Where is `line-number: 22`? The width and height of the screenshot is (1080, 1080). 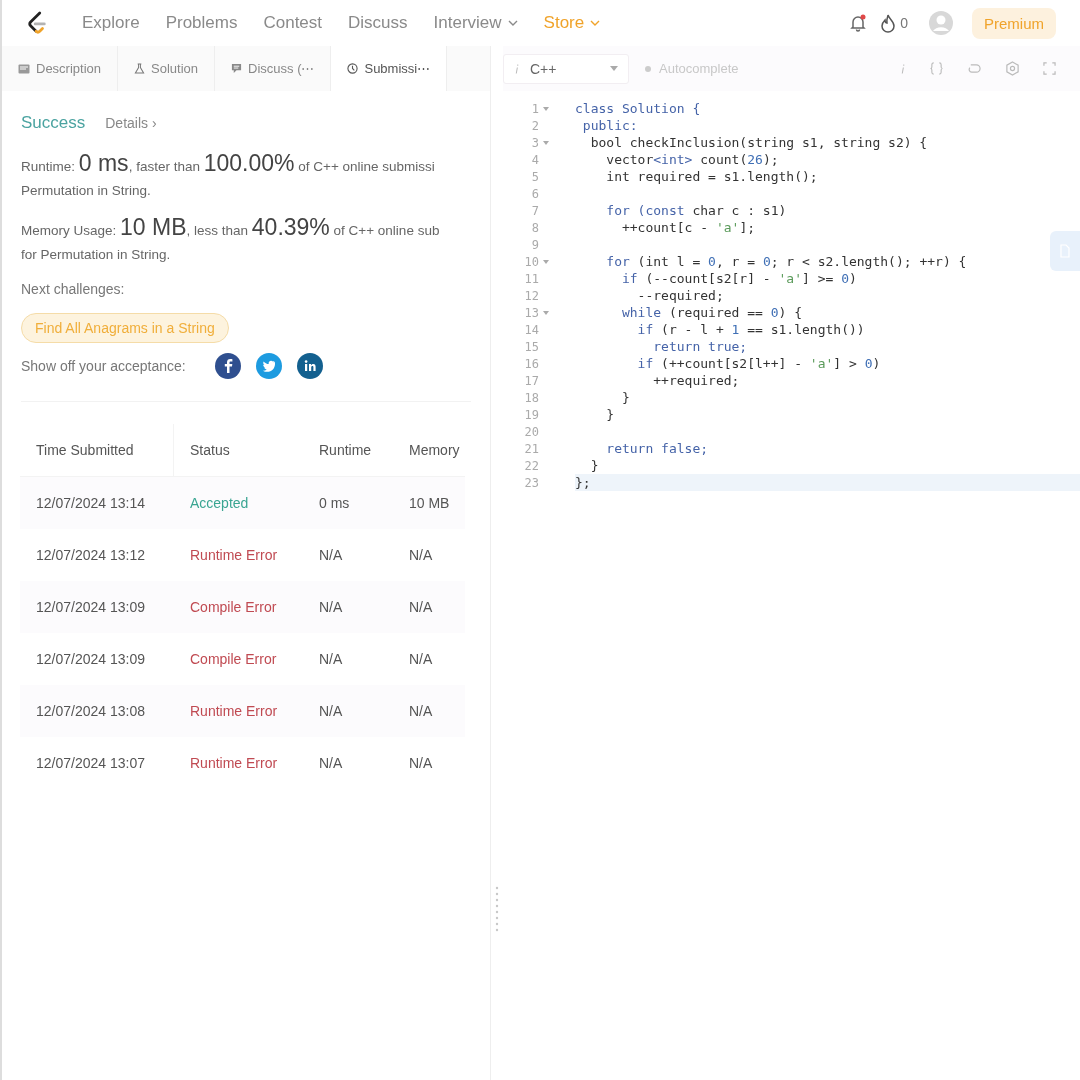
line-number: 22 is located at coordinates (531, 465).